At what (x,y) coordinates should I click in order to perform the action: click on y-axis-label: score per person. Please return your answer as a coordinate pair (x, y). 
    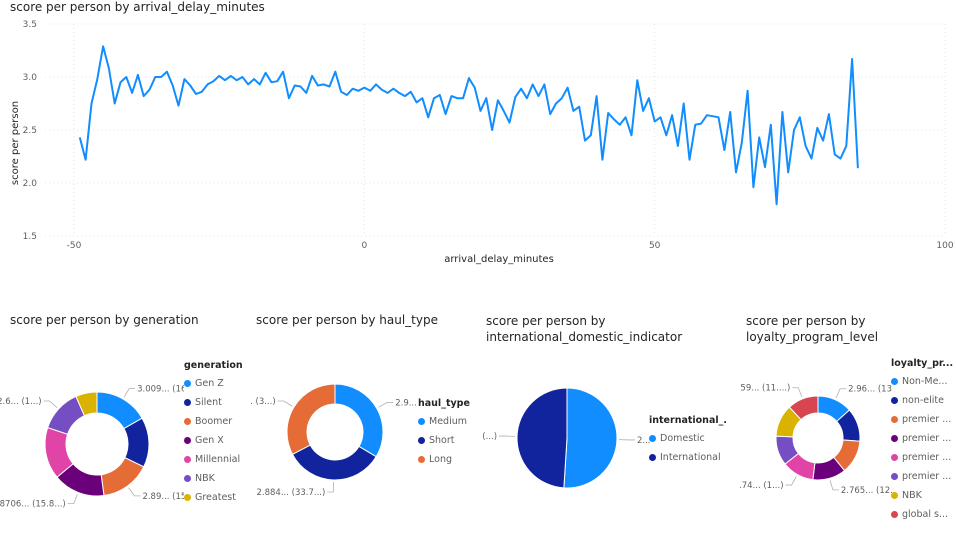
    Looking at the image, I should click on (15, 143).